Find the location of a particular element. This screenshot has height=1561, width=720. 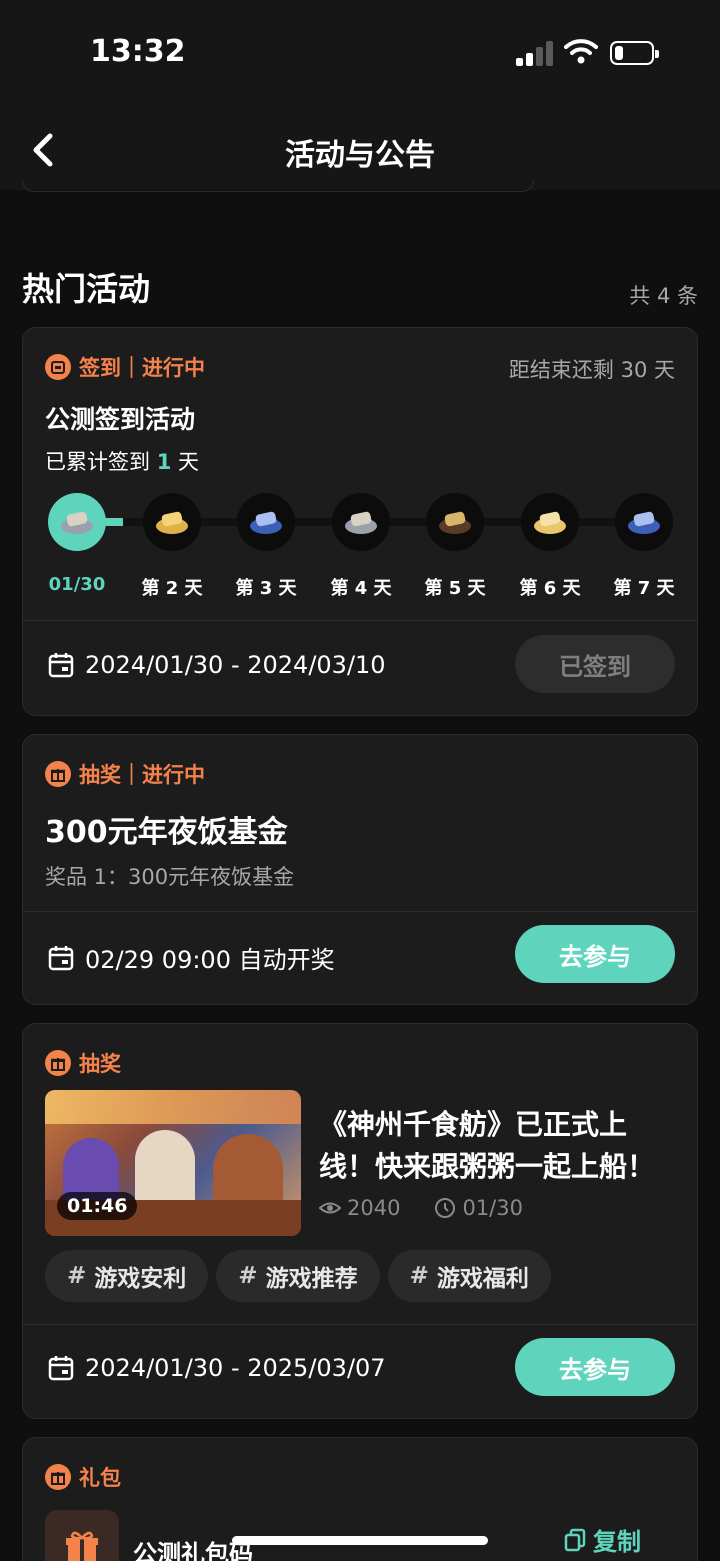

scrolled-card-edge is located at coordinates (278, 186).